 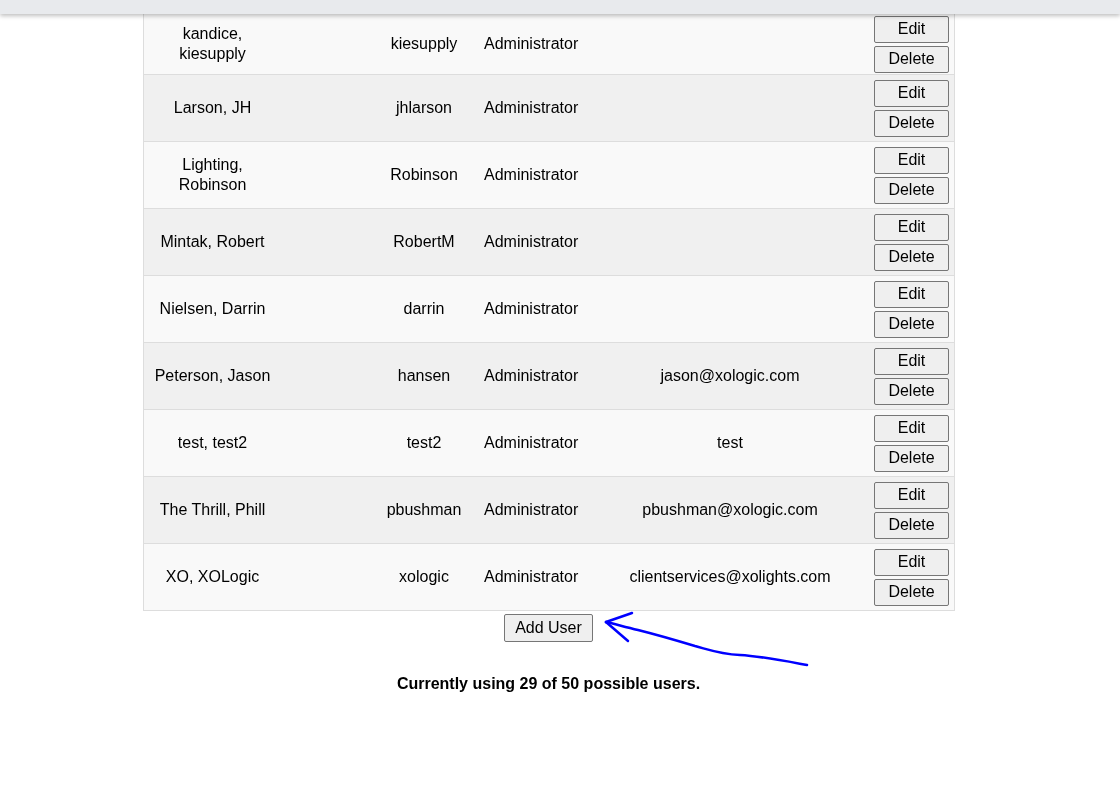 I want to click on username: jhlarson, so click(x=424, y=107).